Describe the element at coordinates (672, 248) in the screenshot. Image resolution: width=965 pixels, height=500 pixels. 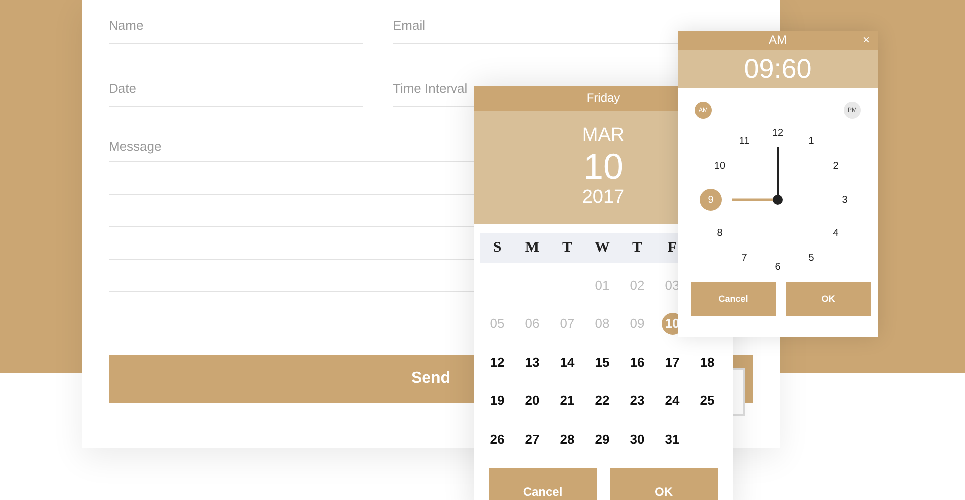
I see `weekday-letter: F` at that location.